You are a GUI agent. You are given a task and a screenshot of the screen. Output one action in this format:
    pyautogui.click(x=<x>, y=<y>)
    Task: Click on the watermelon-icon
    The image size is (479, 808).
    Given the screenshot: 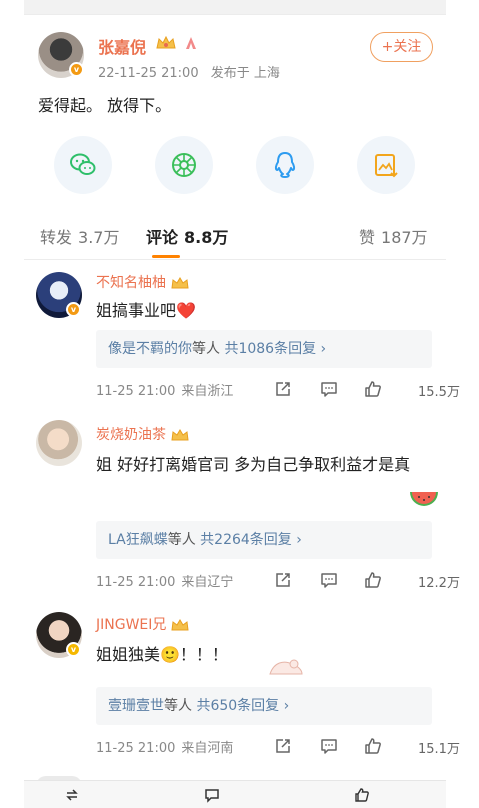 What is the action you would take?
    pyautogui.click(x=424, y=499)
    